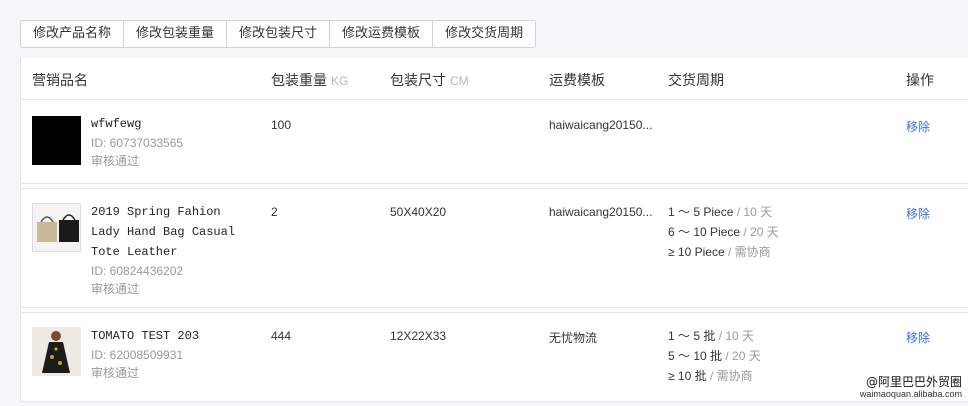 This screenshot has height=406, width=968. I want to click on header-size: 包装尺寸 CM, so click(429, 80).